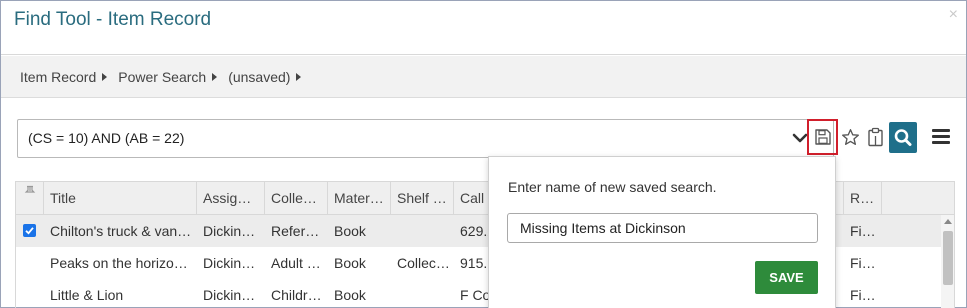 This screenshot has width=967, height=308. I want to click on breadcrumb-unsaved: (unsaved), so click(265, 77).